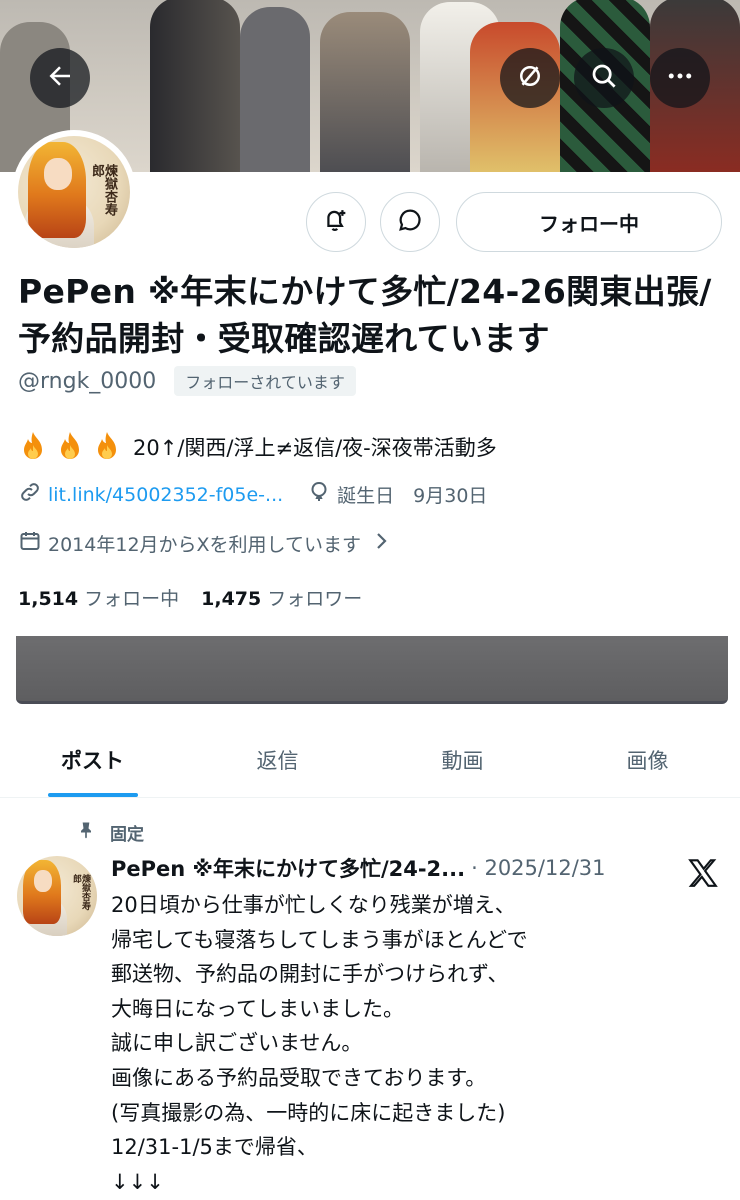 Image resolution: width=740 pixels, height=1200 pixels. What do you see at coordinates (132, 599) in the screenshot?
I see `following-label: フォロー中` at bounding box center [132, 599].